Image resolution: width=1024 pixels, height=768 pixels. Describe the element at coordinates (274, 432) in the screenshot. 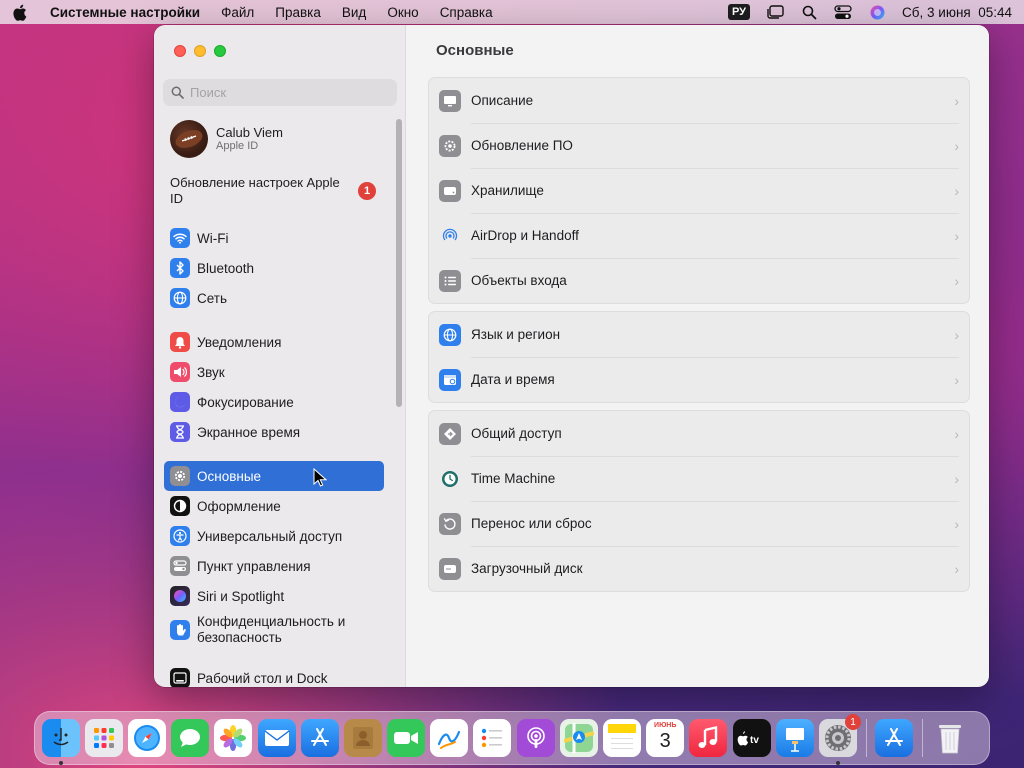

I see `sidebar-item-screen-time: Экранное время` at that location.